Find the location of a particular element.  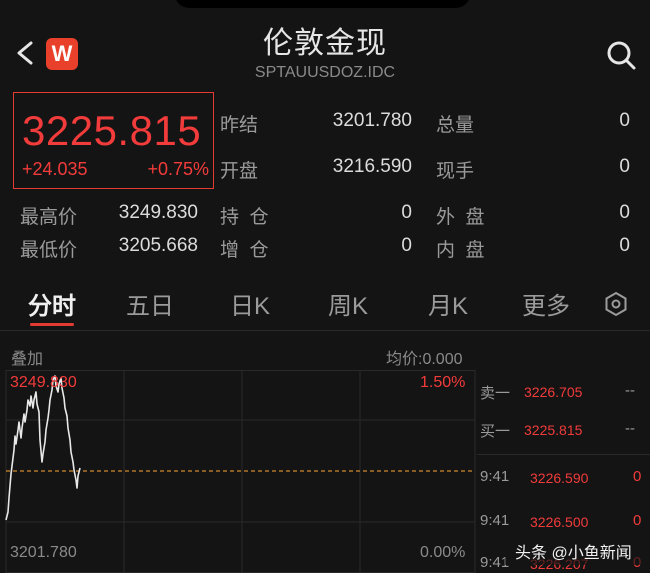

active-tab-indicator is located at coordinates (52, 324).